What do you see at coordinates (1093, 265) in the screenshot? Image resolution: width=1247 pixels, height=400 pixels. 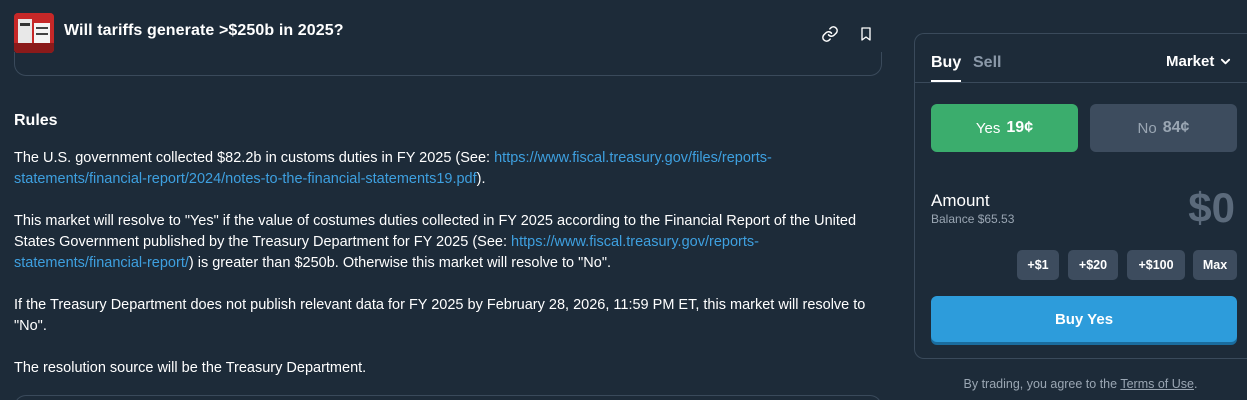 I see `add-20-button: +$20` at bounding box center [1093, 265].